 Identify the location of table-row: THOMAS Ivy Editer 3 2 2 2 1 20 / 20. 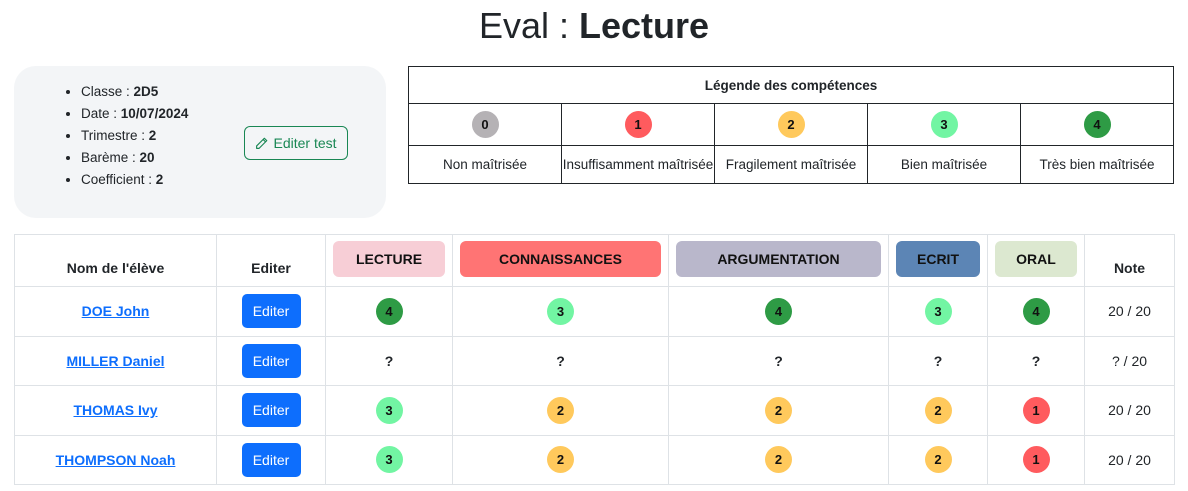
(594, 410).